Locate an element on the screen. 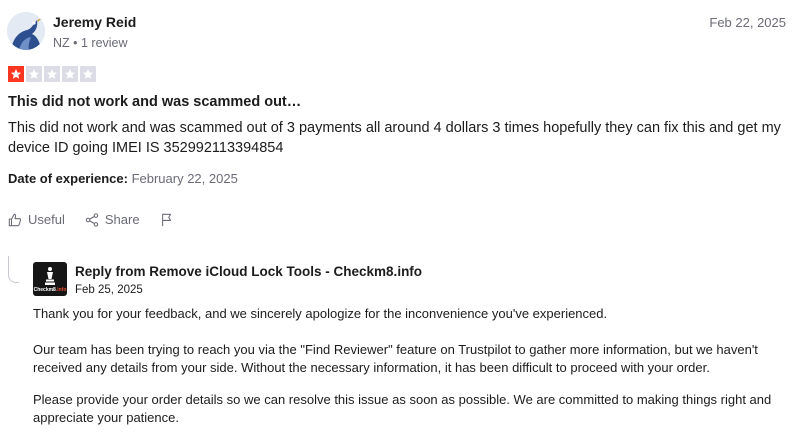 This screenshot has width=800, height=448. flag-icon is located at coordinates (166, 219).